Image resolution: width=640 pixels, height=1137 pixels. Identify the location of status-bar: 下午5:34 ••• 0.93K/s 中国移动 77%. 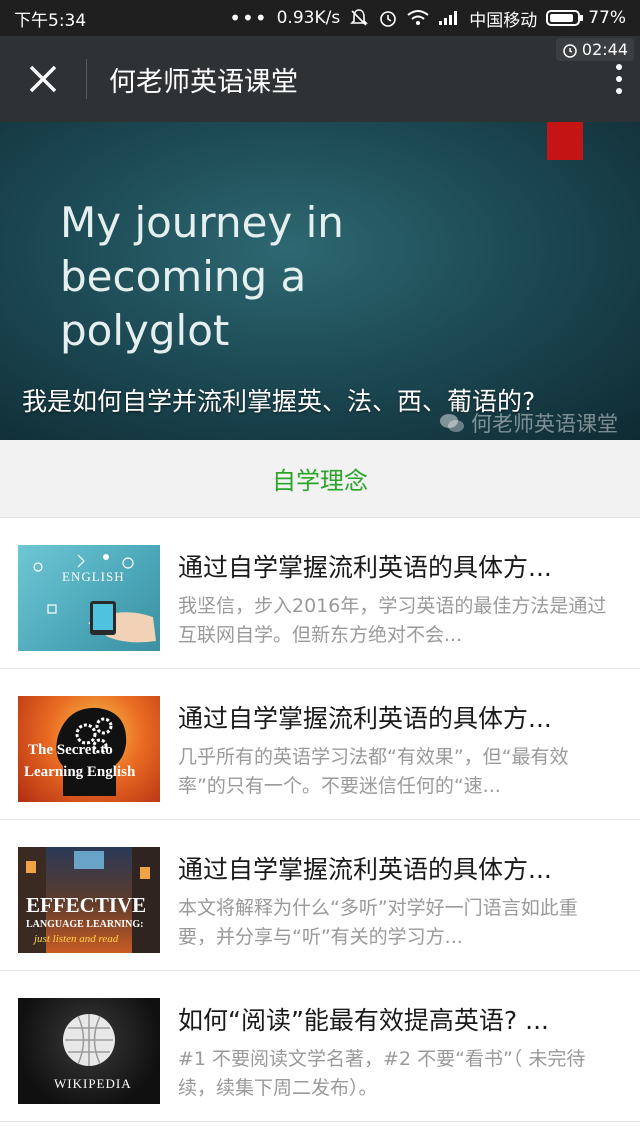
(320, 18).